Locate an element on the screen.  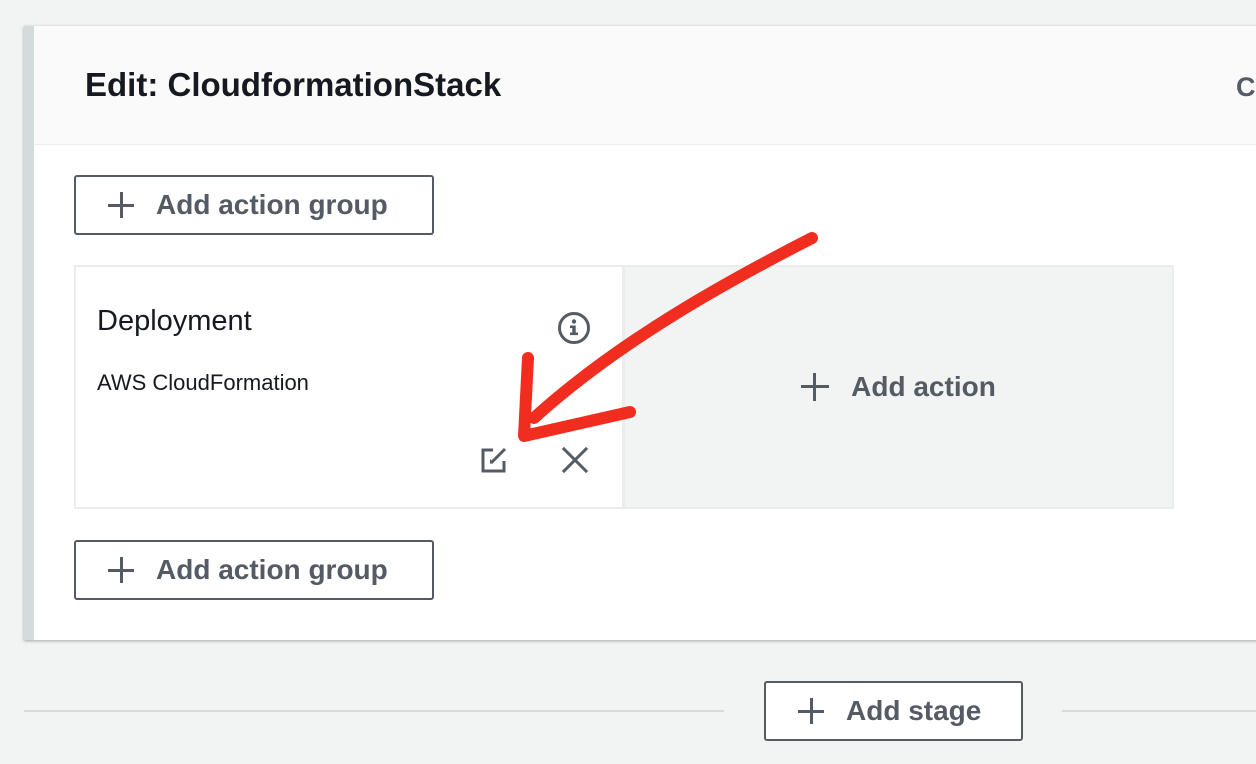
edit-icon is located at coordinates (494, 460).